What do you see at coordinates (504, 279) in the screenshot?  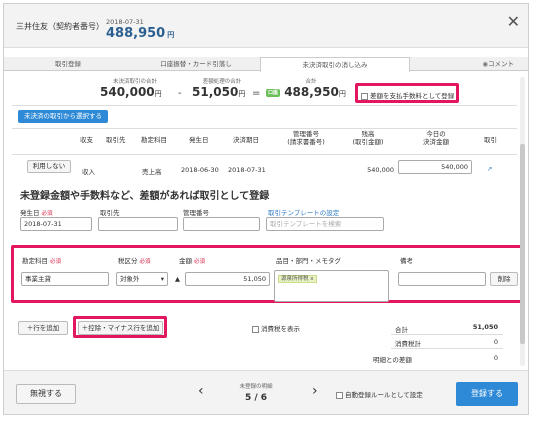 I see `delete-row-button: 削除` at bounding box center [504, 279].